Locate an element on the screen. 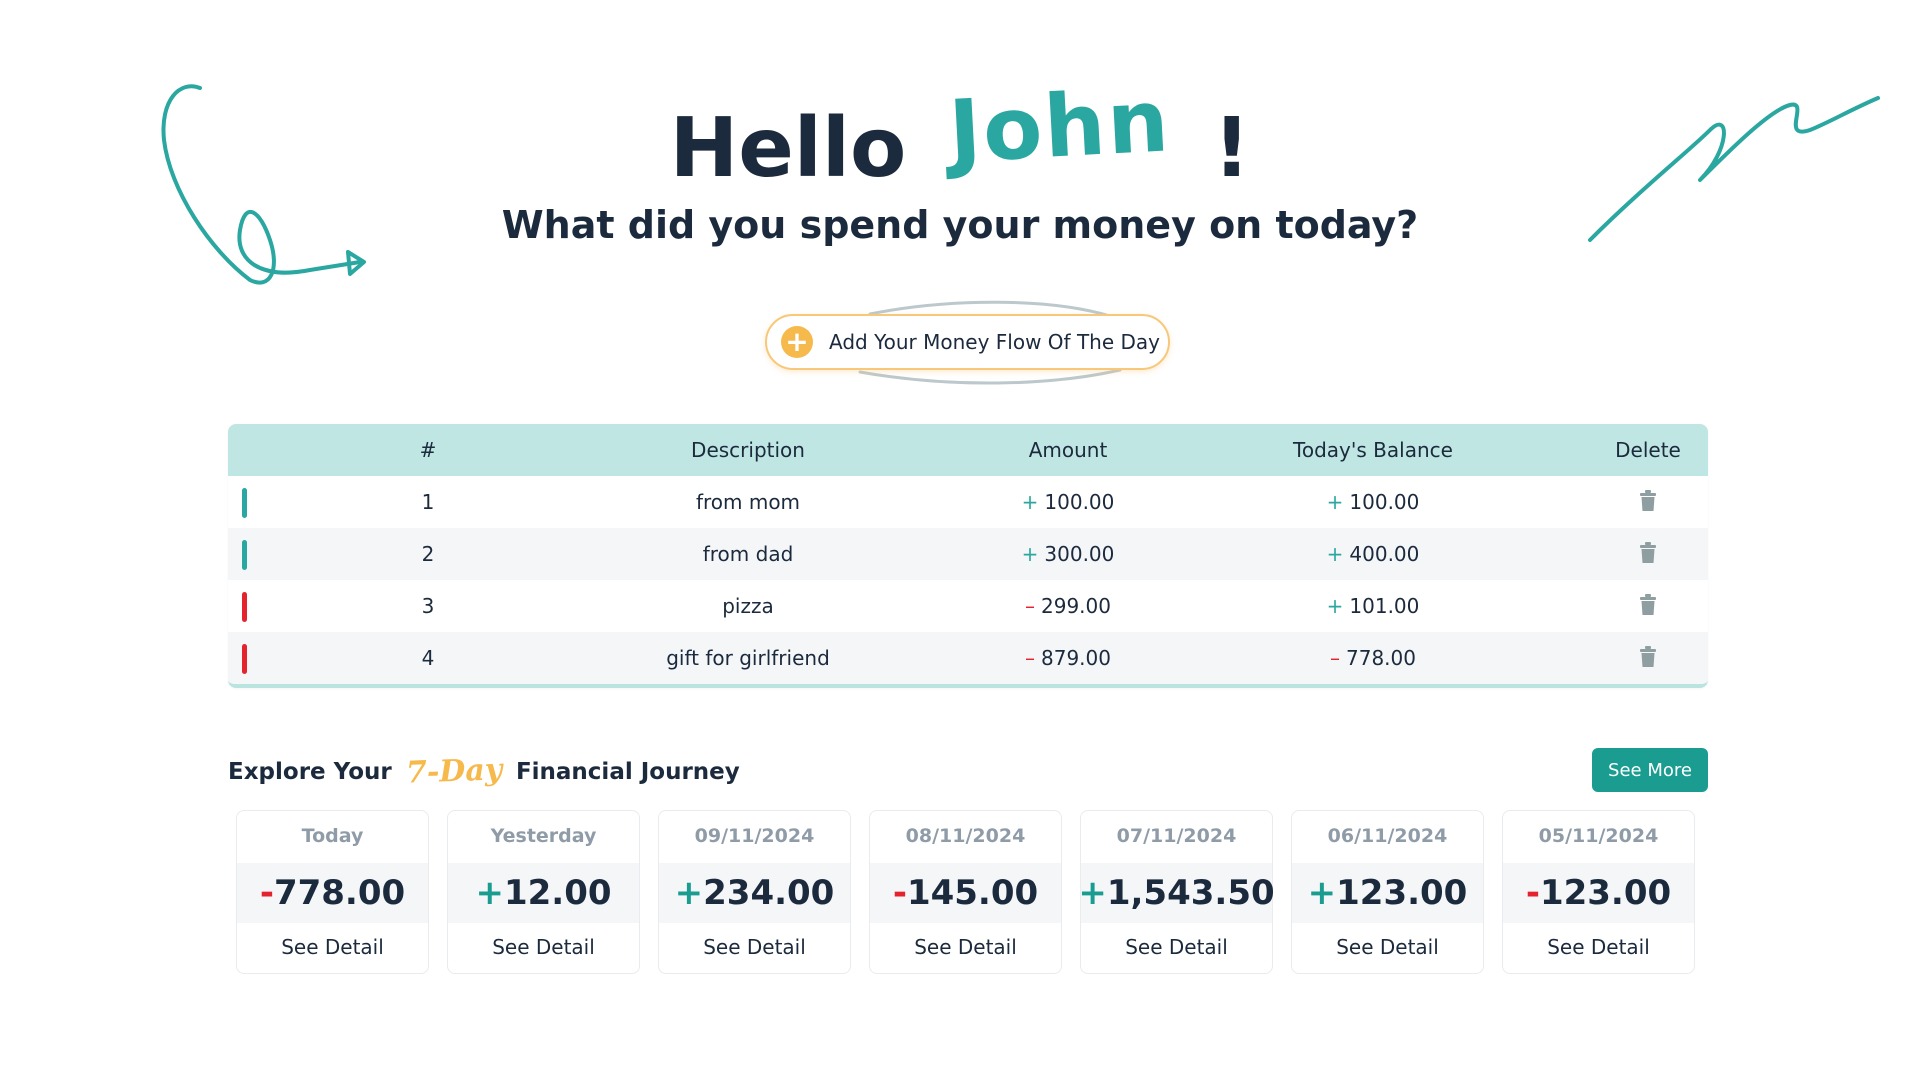  column-header-description: Description is located at coordinates (748, 450).